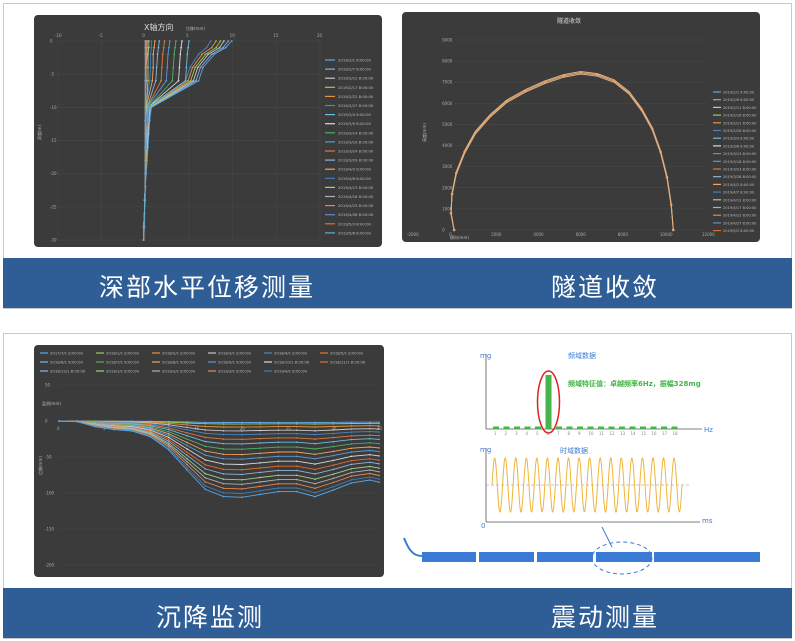 The width and height of the screenshot is (795, 641). What do you see at coordinates (740, 162) in the screenshot?
I see `legend-entry: 2019/3/18 8:00:00` at bounding box center [740, 162].